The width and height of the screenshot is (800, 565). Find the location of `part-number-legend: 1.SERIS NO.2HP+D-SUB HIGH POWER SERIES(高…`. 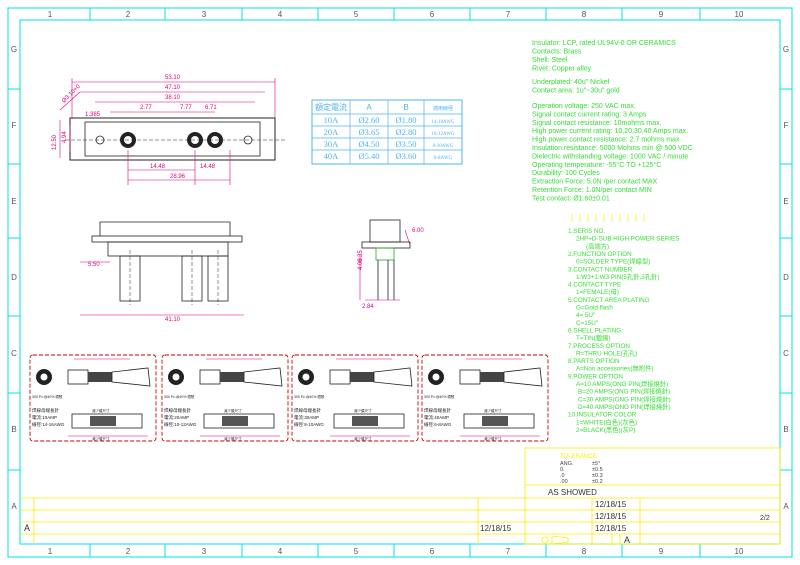

part-number-legend: 1.SERIS NO.2HP+D-SUB HIGH POWER SERIES(高… is located at coordinates (623, 331).